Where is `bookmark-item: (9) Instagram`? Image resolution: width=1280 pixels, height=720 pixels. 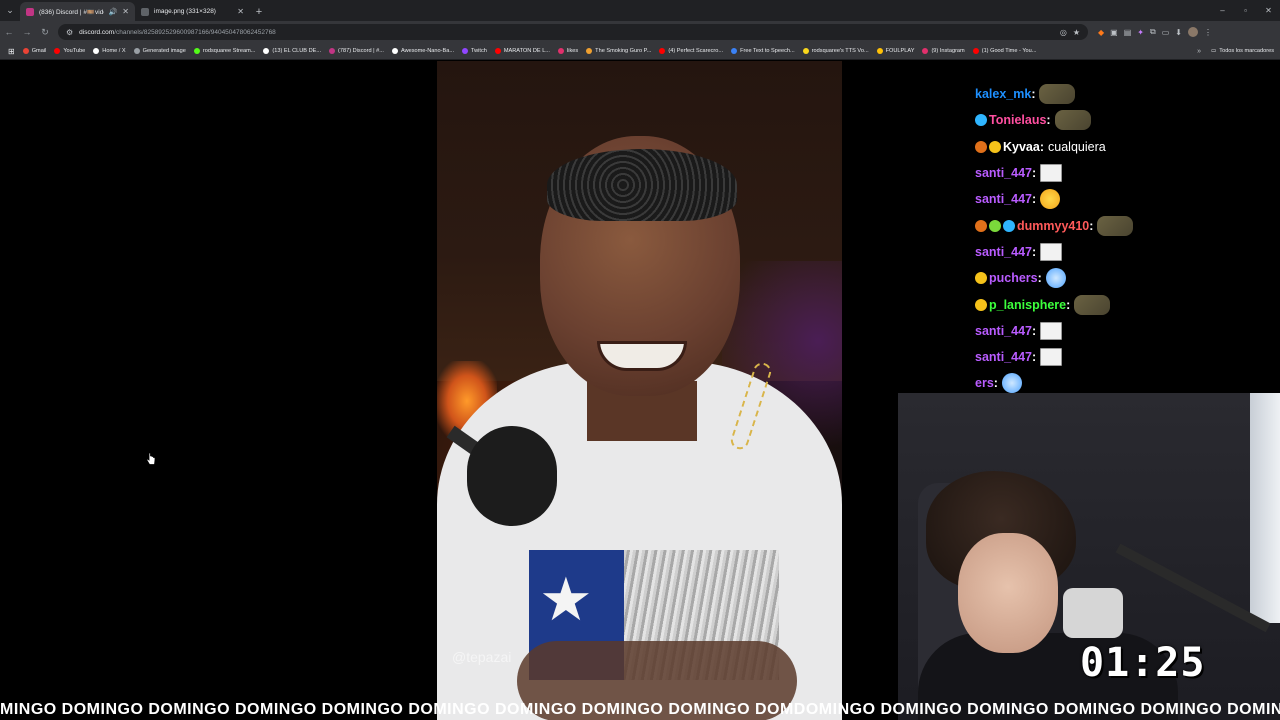
bookmark-item: (9) Instagram is located at coordinates (943, 51).